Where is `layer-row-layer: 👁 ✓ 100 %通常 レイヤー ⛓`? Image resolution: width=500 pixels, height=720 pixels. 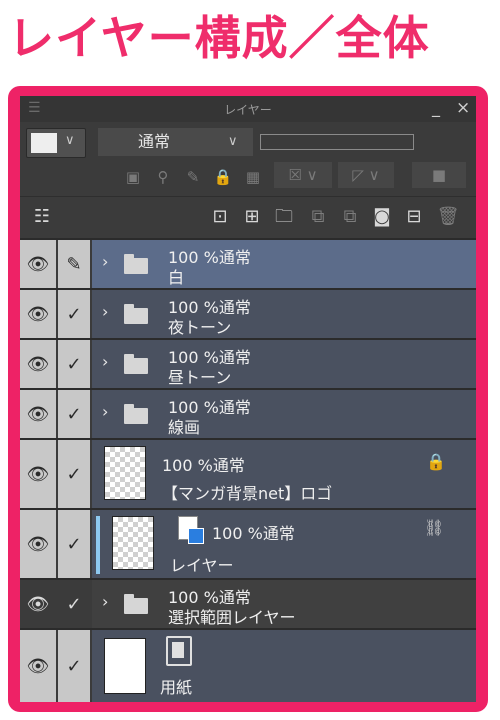
layer-row-layer: 👁 ✓ 100 %通常 レイヤー ⛓ is located at coordinates (248, 543).